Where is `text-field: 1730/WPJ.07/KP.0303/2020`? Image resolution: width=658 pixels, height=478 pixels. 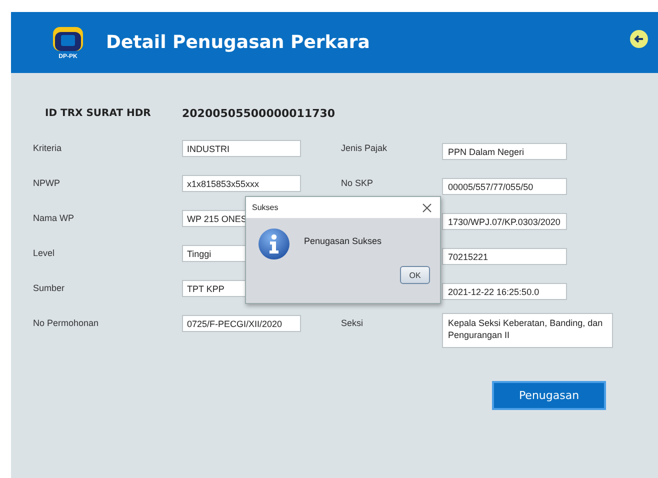 text-field: 1730/WPJ.07/KP.0303/2020 is located at coordinates (504, 221).